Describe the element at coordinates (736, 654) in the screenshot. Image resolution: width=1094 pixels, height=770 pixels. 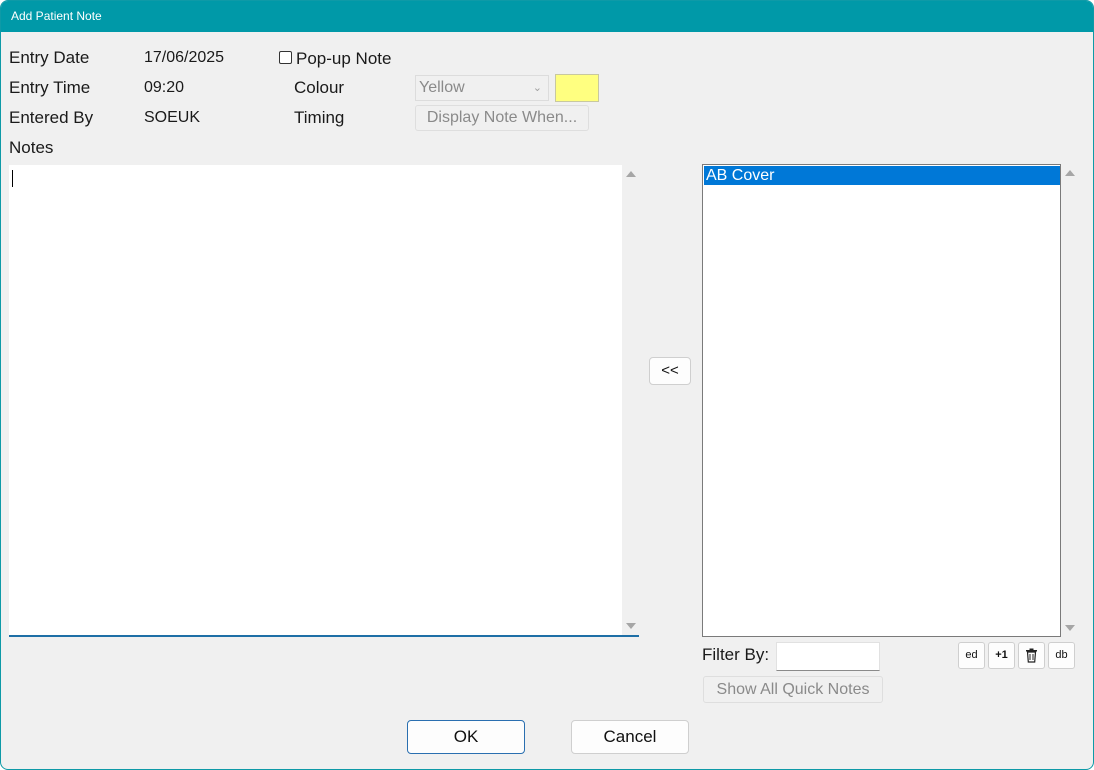
I see `filter-by-label: Filter By:` at that location.